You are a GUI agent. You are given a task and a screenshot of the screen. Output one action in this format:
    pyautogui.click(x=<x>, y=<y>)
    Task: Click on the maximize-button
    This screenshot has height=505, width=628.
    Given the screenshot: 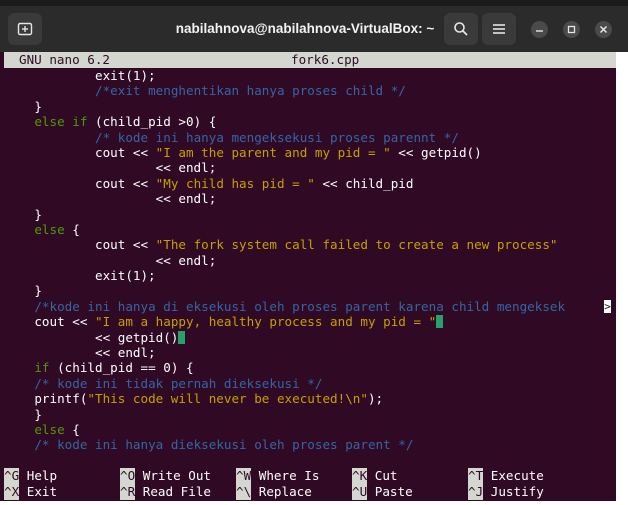 What is the action you would take?
    pyautogui.click(x=571, y=29)
    